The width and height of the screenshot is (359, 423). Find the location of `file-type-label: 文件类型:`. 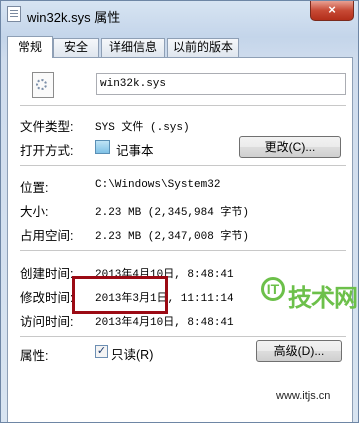

file-type-label: 文件类型: is located at coordinates (47, 127).